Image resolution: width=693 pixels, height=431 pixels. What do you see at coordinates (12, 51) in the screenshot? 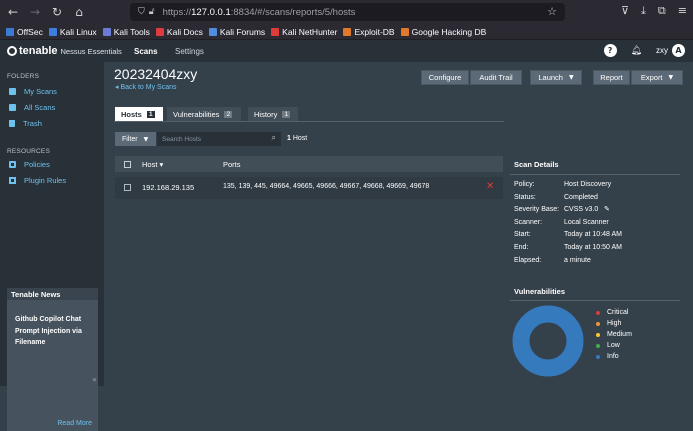
I see `tenable-logo-icon` at bounding box center [12, 51].